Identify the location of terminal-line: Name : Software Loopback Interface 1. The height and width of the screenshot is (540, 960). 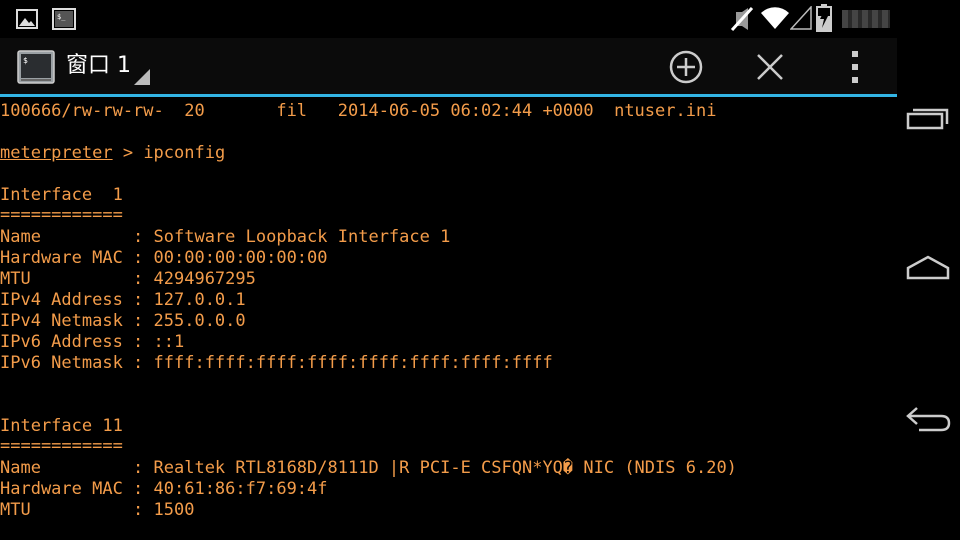
(225, 237).